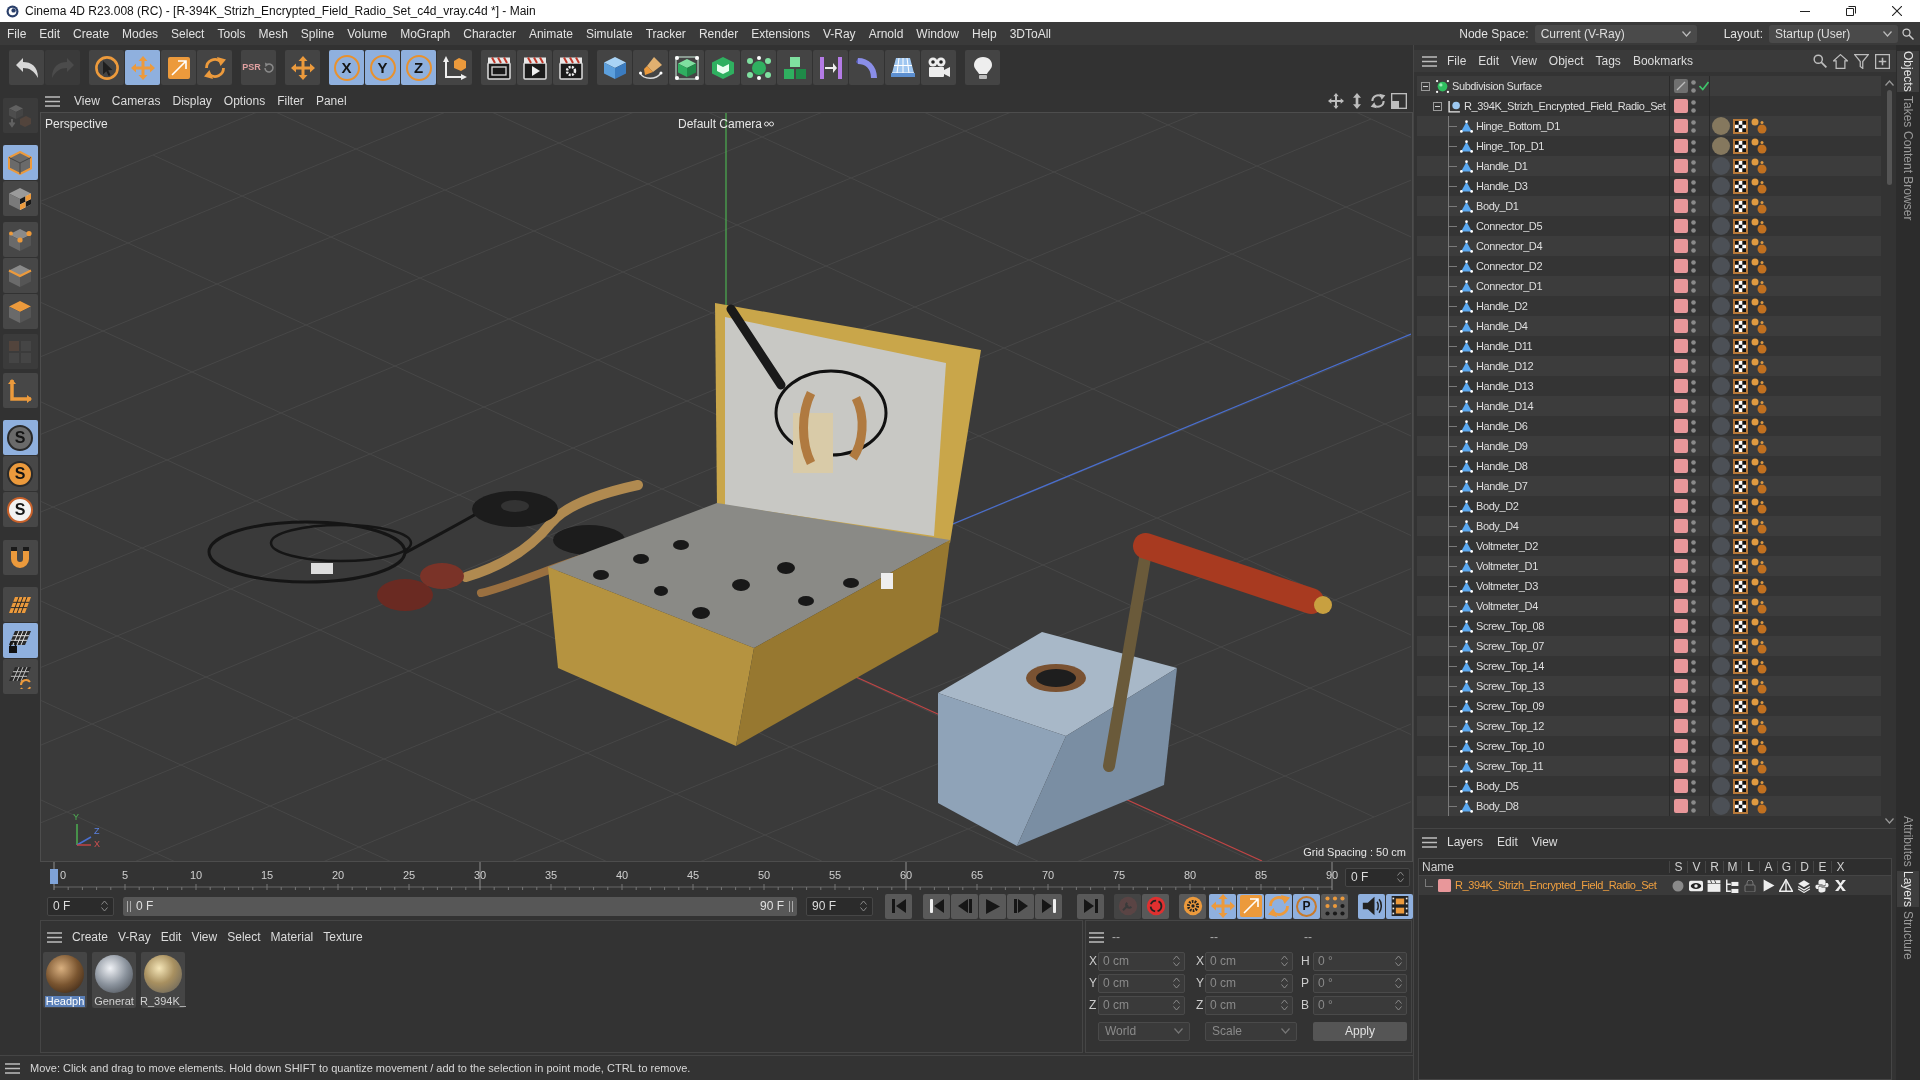 The height and width of the screenshot is (1080, 1920). Describe the element at coordinates (1649, 206) in the screenshot. I see `object-row: Body_D1` at that location.